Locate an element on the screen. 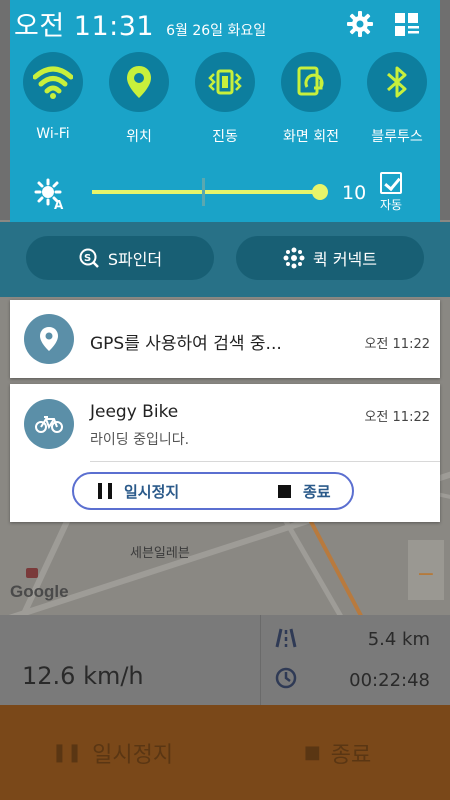 The image size is (450, 800). app-pause-label: 일시정지 is located at coordinates (133, 755).